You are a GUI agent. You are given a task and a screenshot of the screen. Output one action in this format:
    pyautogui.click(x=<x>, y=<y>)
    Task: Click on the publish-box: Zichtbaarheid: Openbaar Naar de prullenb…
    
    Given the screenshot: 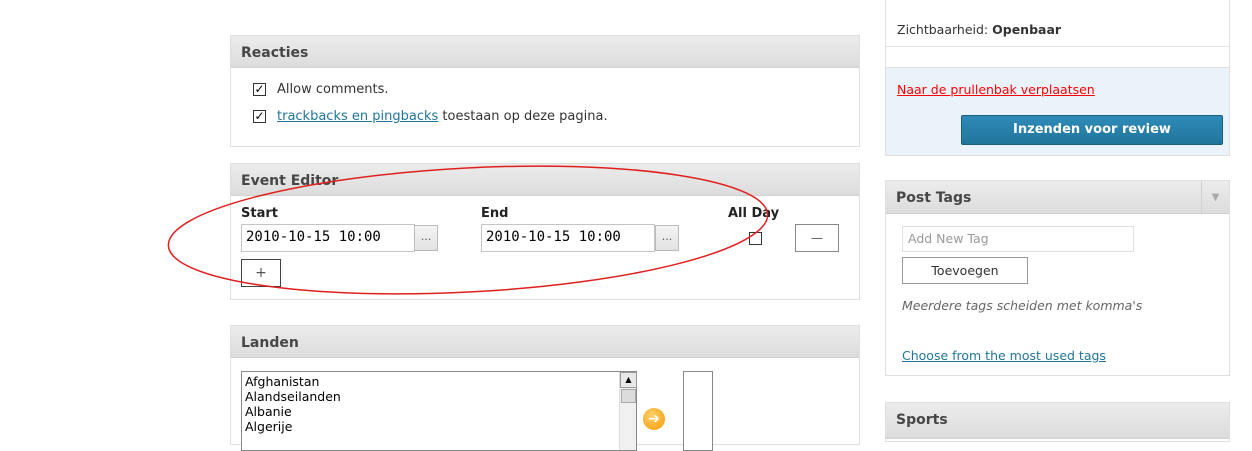 What is the action you would take?
    pyautogui.click(x=1057, y=78)
    